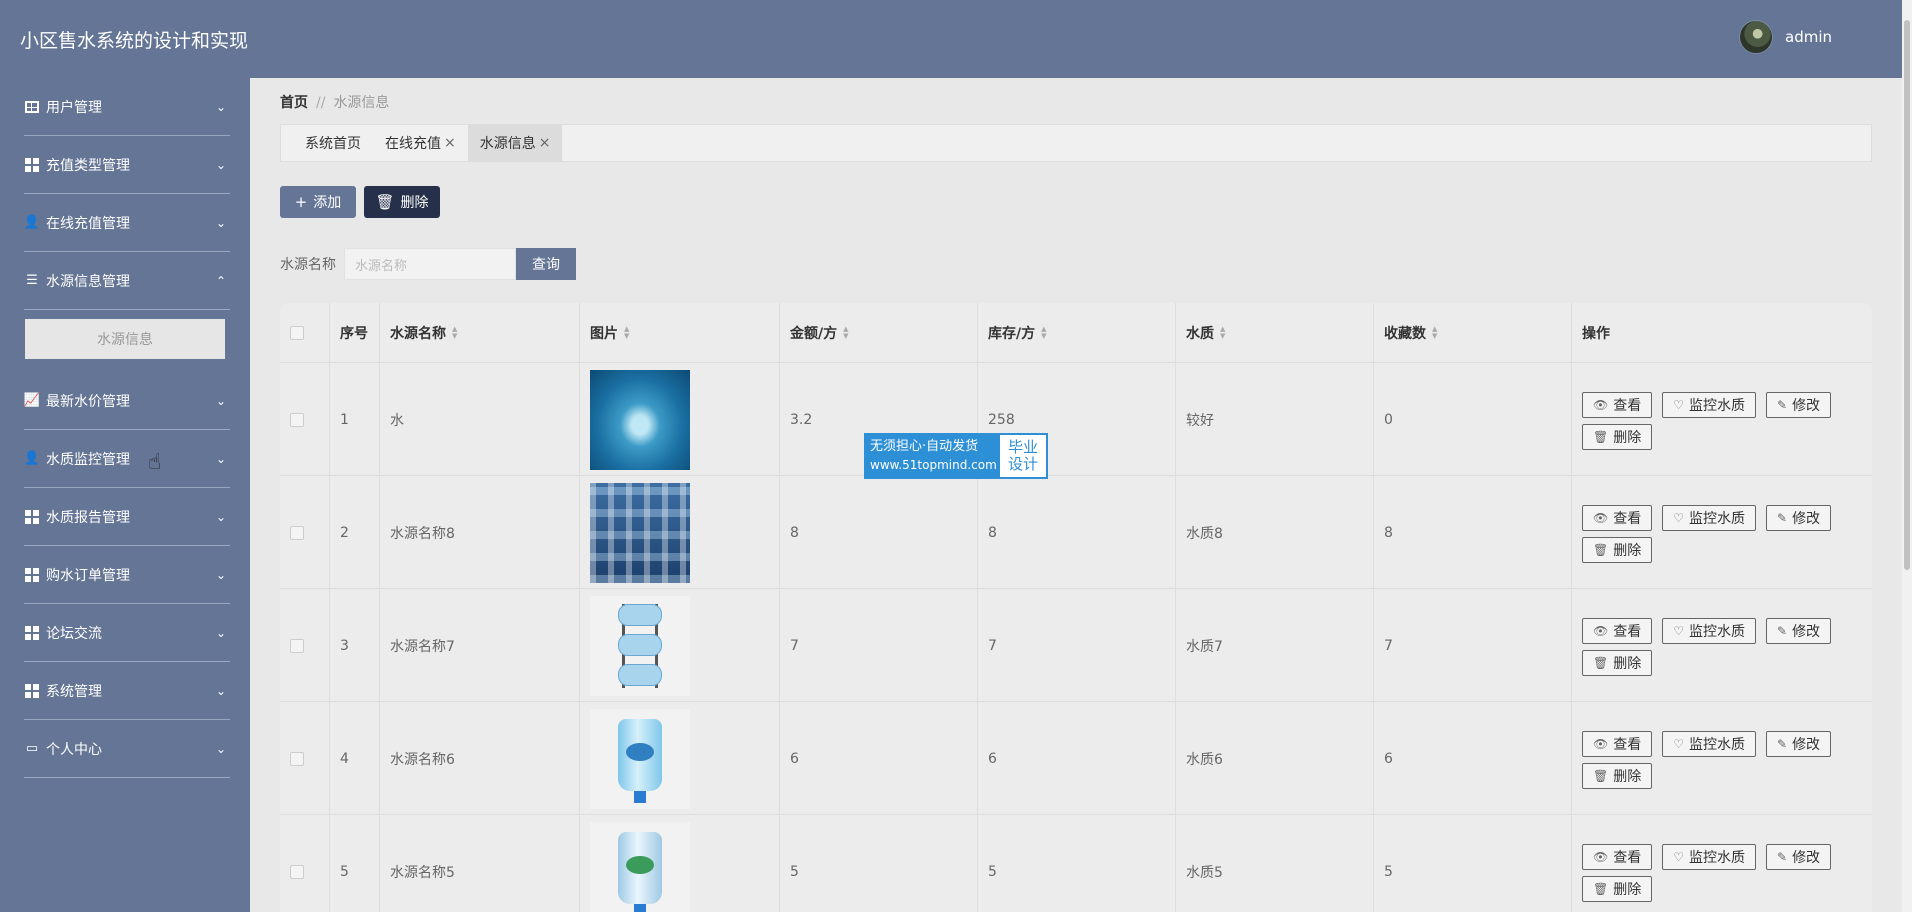 The width and height of the screenshot is (1912, 912). Describe the element at coordinates (1275, 532) in the screenshot. I see `cell-quality: 水质8` at that location.